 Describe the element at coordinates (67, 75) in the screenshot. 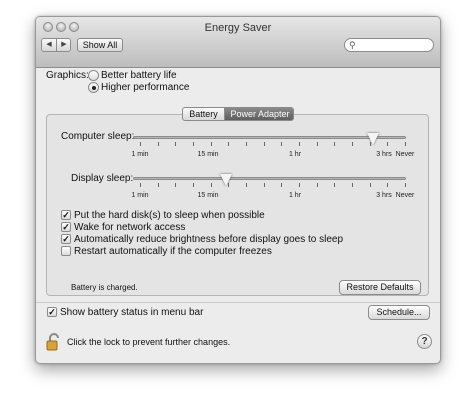

I see `graphics-label: Graphics:` at that location.